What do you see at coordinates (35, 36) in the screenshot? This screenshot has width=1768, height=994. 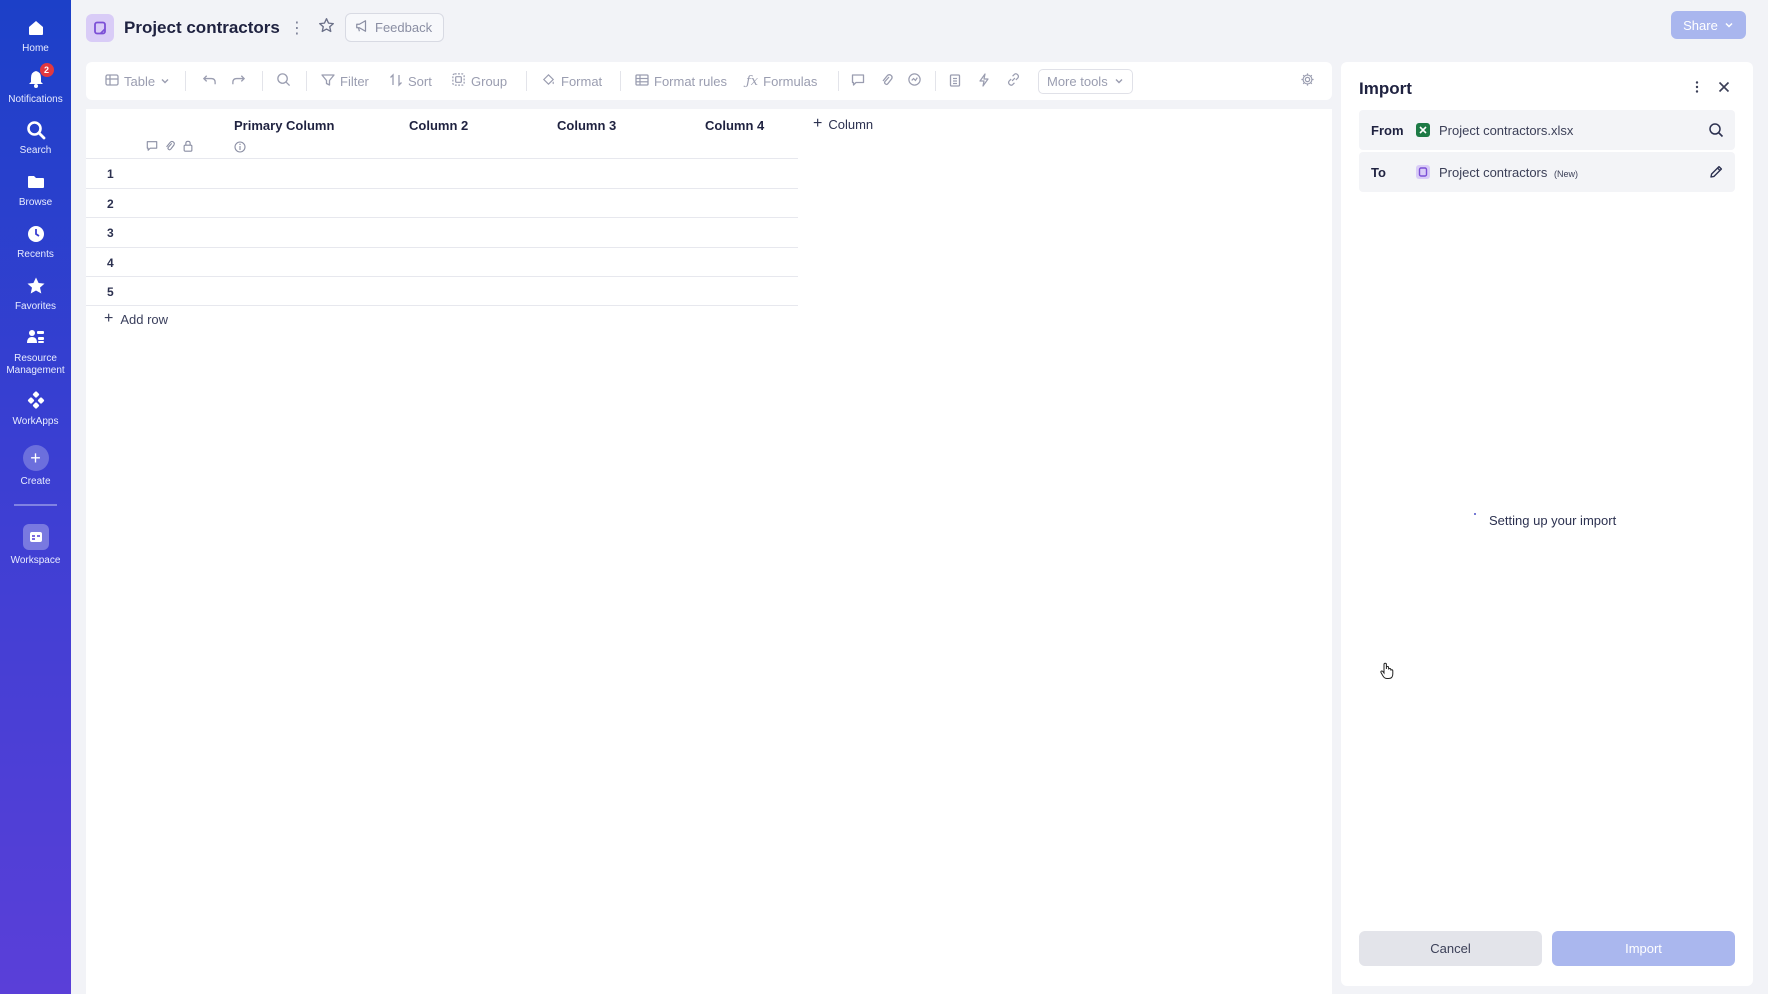 I see `nav-home: Home` at bounding box center [35, 36].